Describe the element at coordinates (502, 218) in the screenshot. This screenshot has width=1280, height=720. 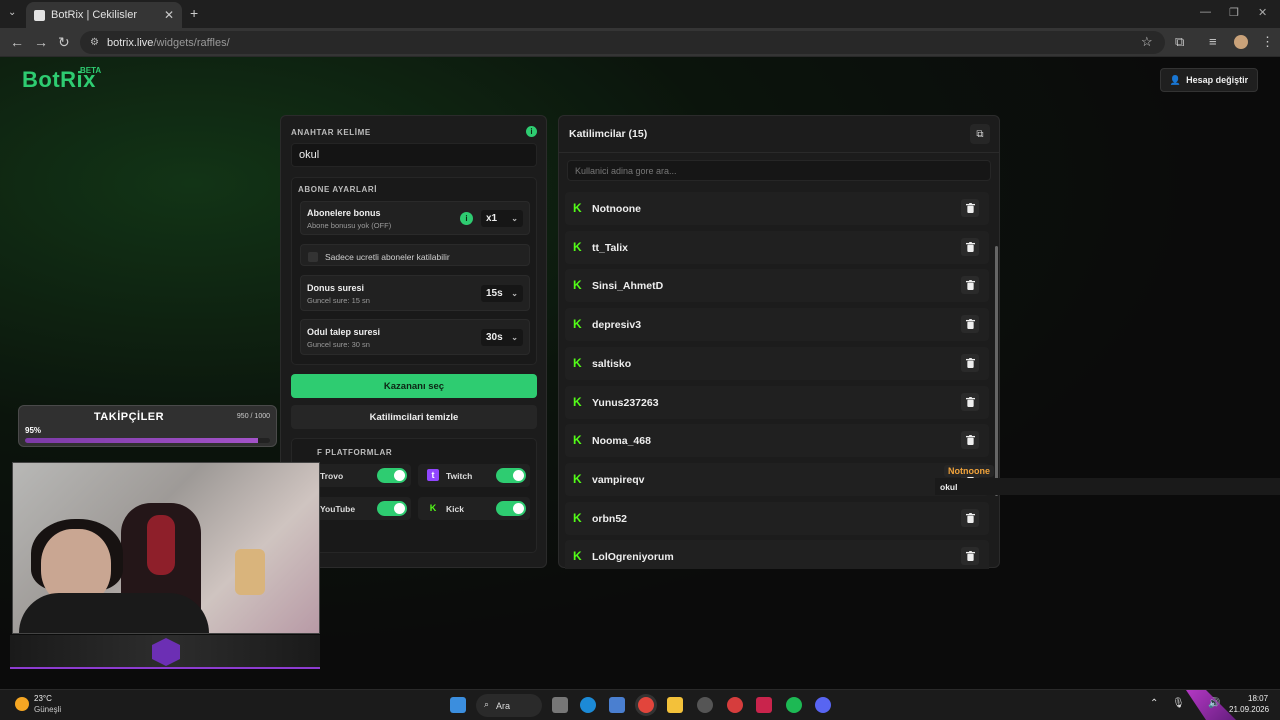
I see `sub-bonus-select: x1 ⌄` at that location.